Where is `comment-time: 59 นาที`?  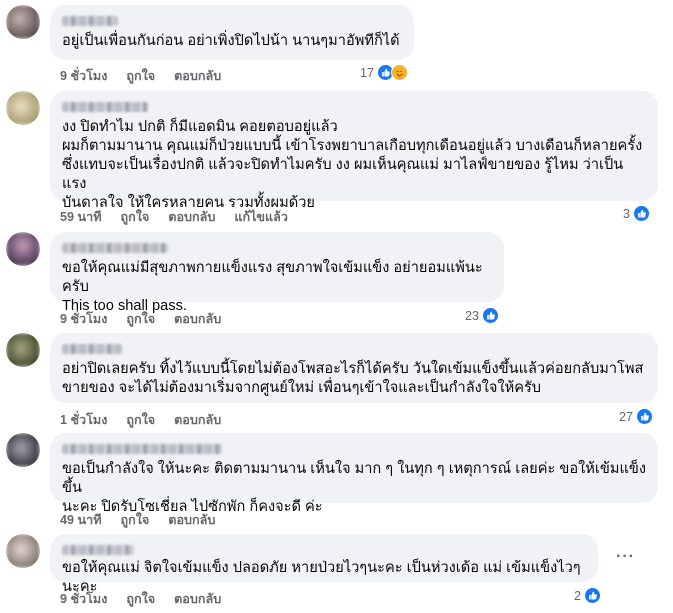
comment-time: 59 นาที is located at coordinates (81, 217).